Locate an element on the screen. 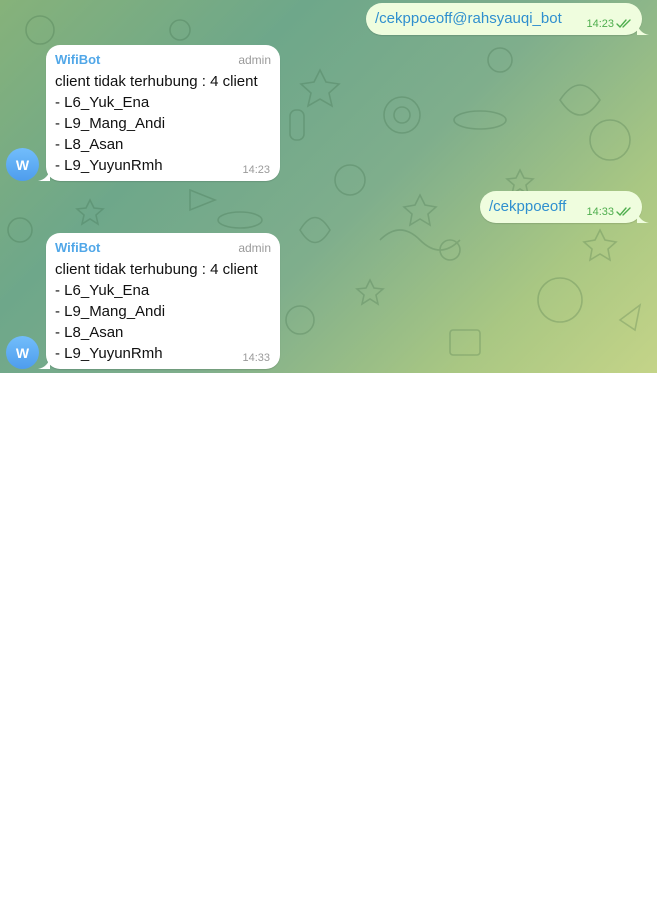 This screenshot has width=657, height=910. outgoing-message: /cekppoeoff@rahsyauqi_bot 14:23 is located at coordinates (504, 19).